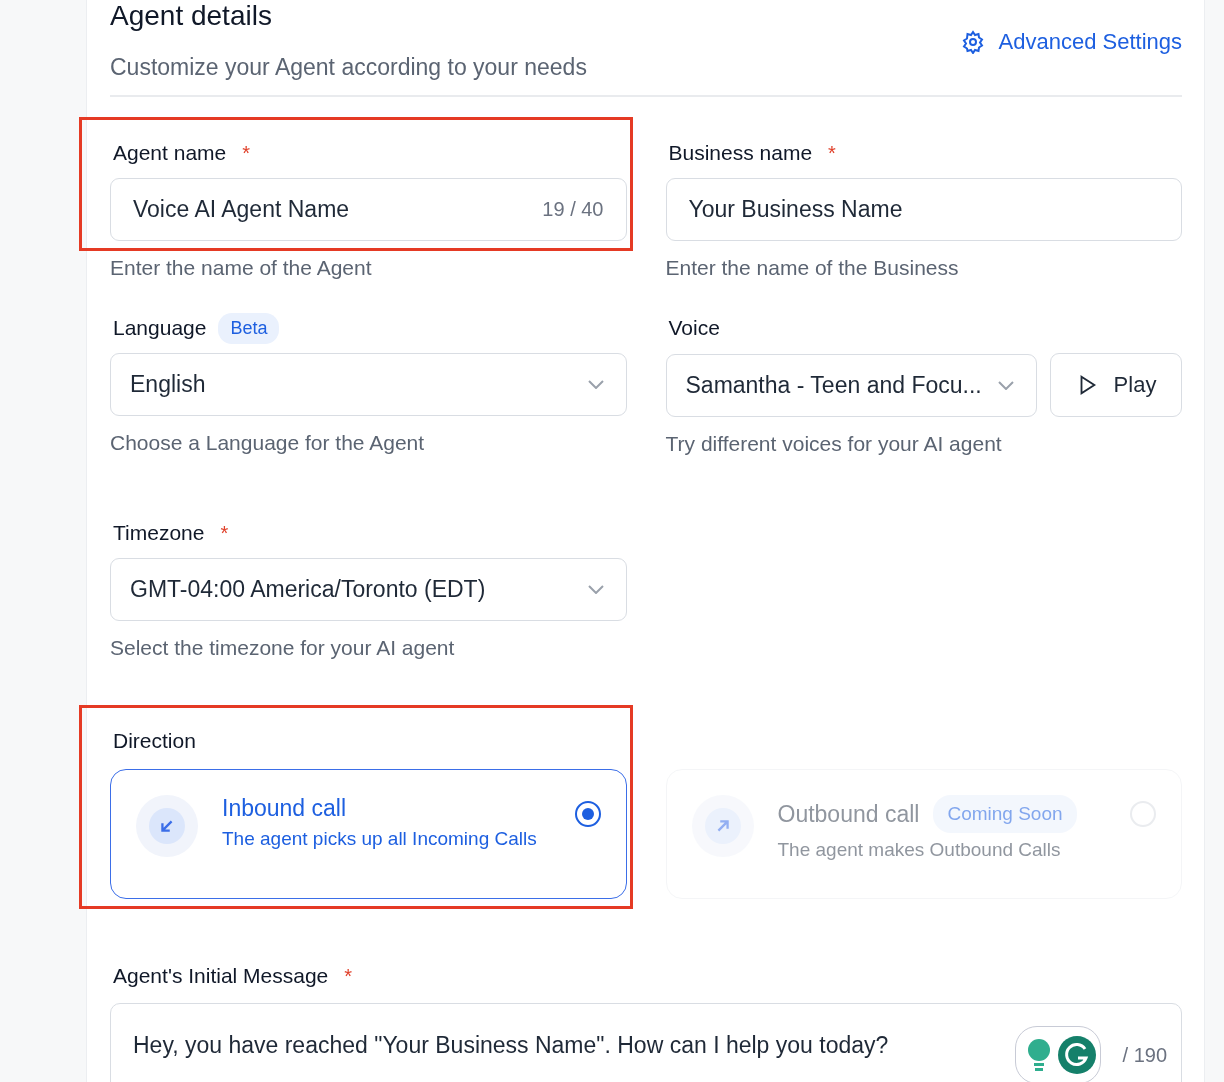 This screenshot has width=1224, height=1082. I want to click on direction-option: Inbound call The agent picks up all Incoming Calls, so click(368, 834).